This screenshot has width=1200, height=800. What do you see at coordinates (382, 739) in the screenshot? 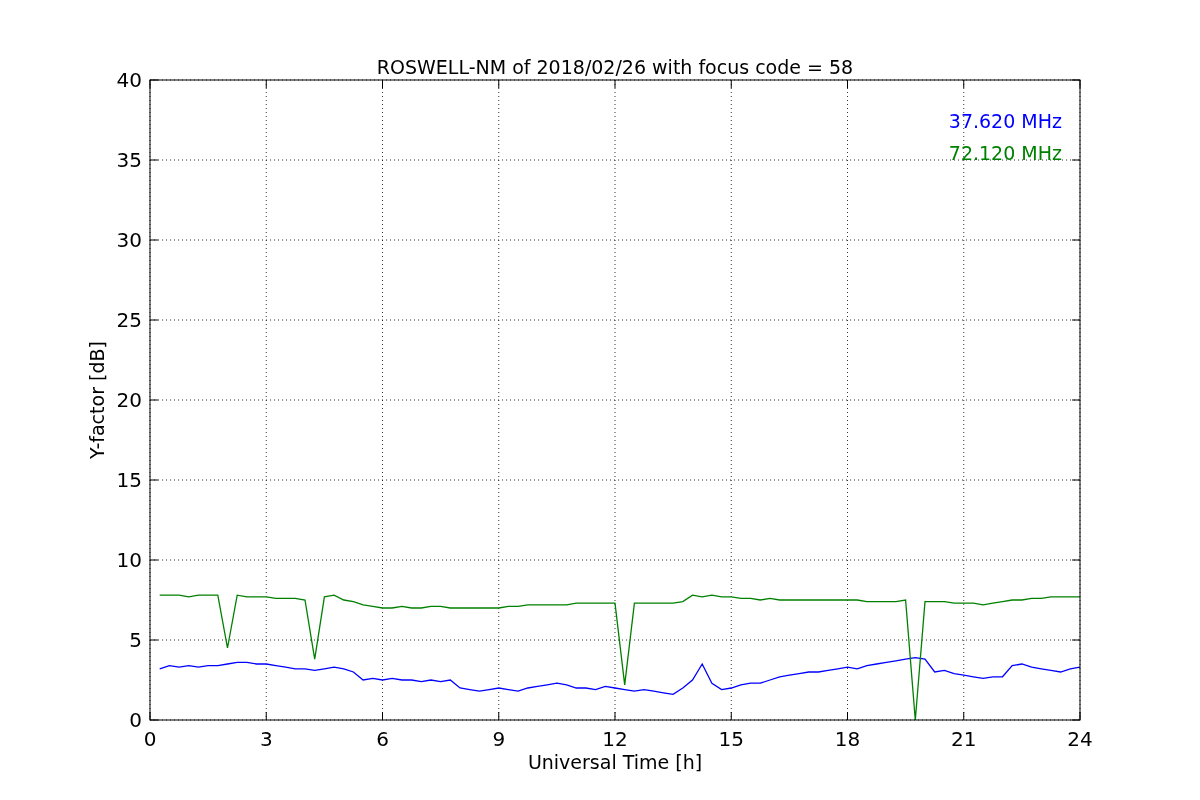
I see `tick-label: 6` at bounding box center [382, 739].